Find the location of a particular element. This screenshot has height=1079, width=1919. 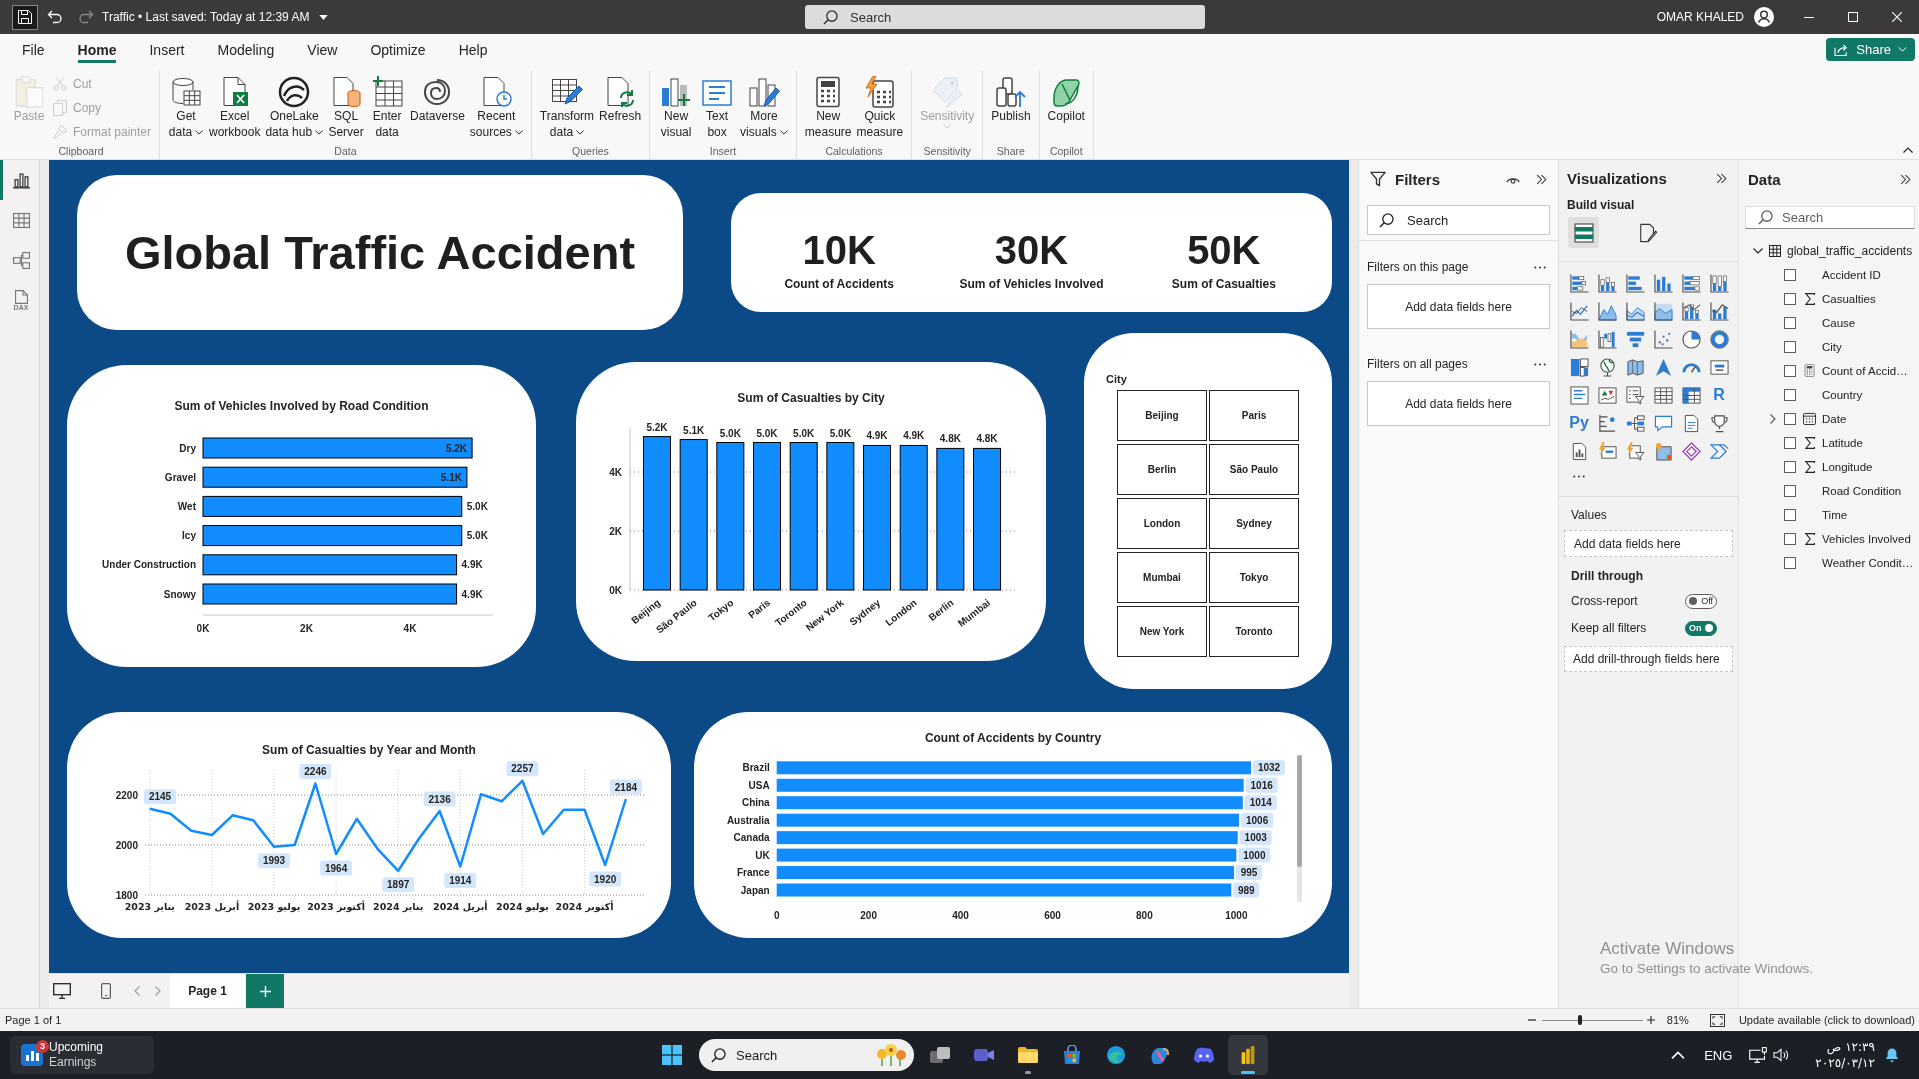

menu-tab: Insert is located at coordinates (167, 52).